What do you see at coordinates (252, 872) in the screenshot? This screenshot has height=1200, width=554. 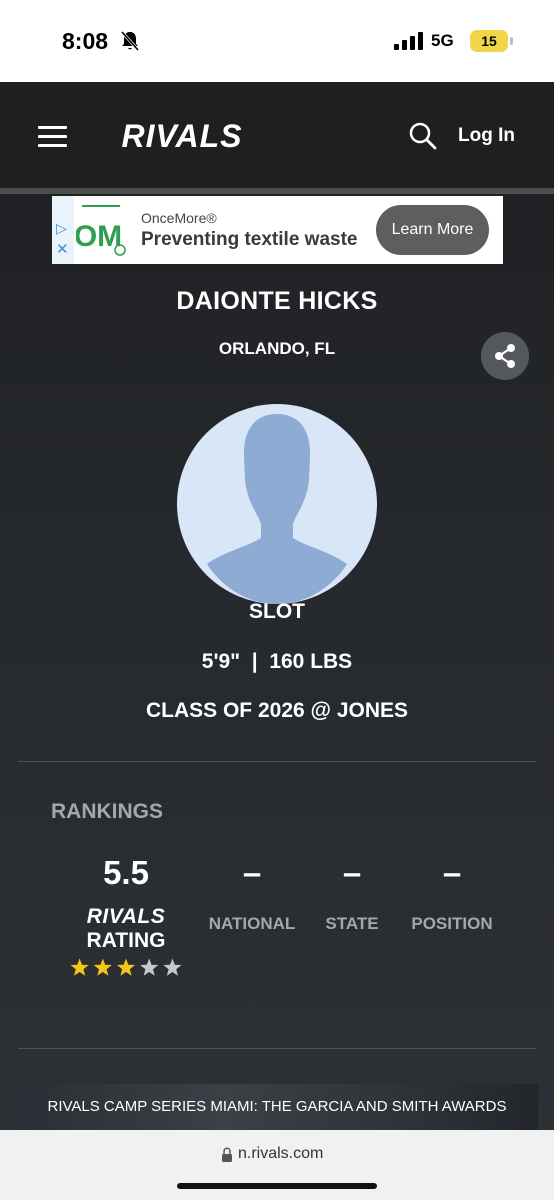 I see `national-rank-value: –` at bounding box center [252, 872].